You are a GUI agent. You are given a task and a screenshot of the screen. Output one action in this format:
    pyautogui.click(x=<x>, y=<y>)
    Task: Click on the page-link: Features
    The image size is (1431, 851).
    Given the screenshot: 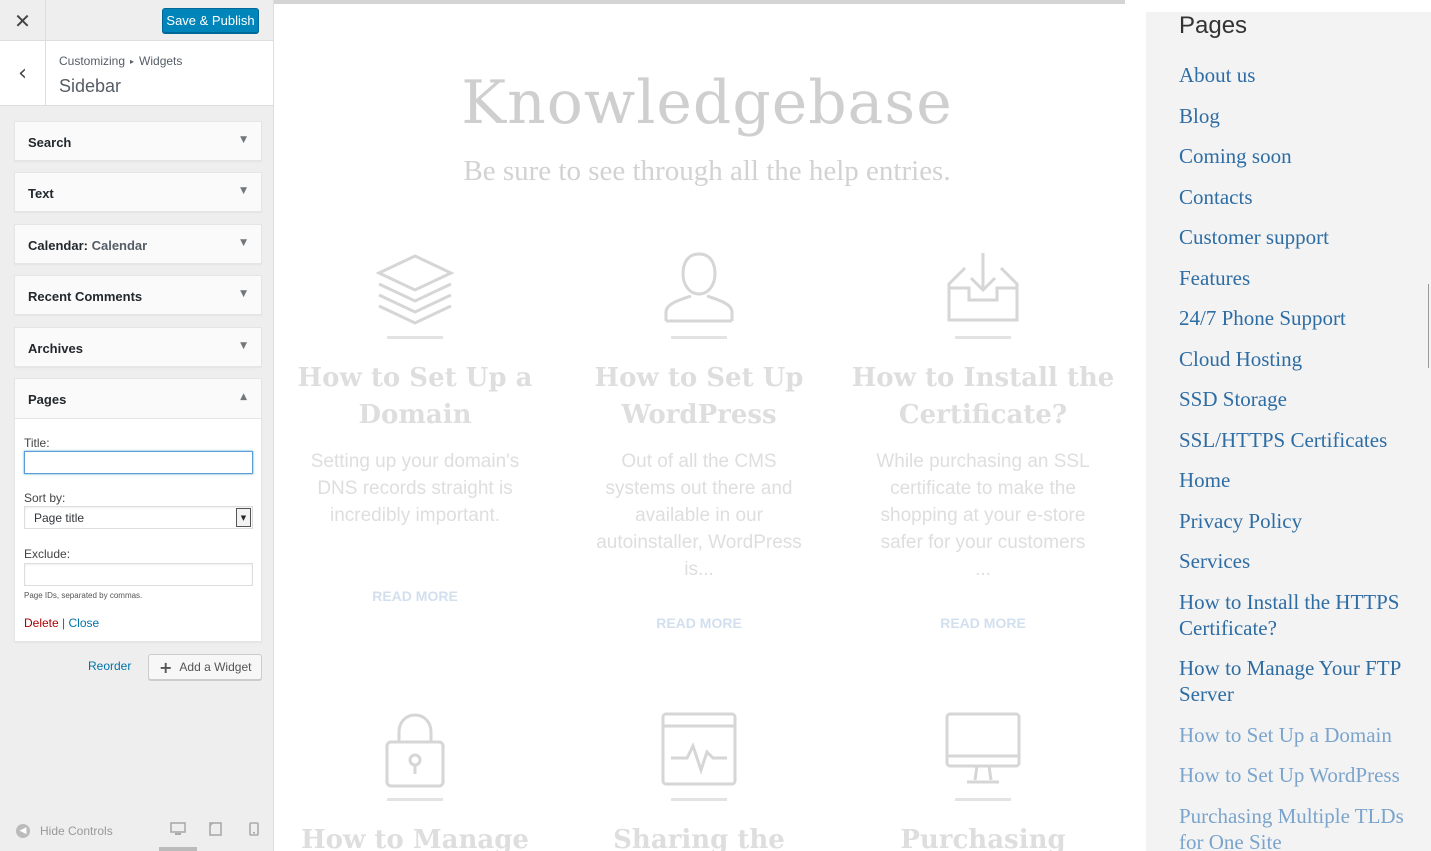 What is the action you would take?
    pyautogui.click(x=1301, y=278)
    